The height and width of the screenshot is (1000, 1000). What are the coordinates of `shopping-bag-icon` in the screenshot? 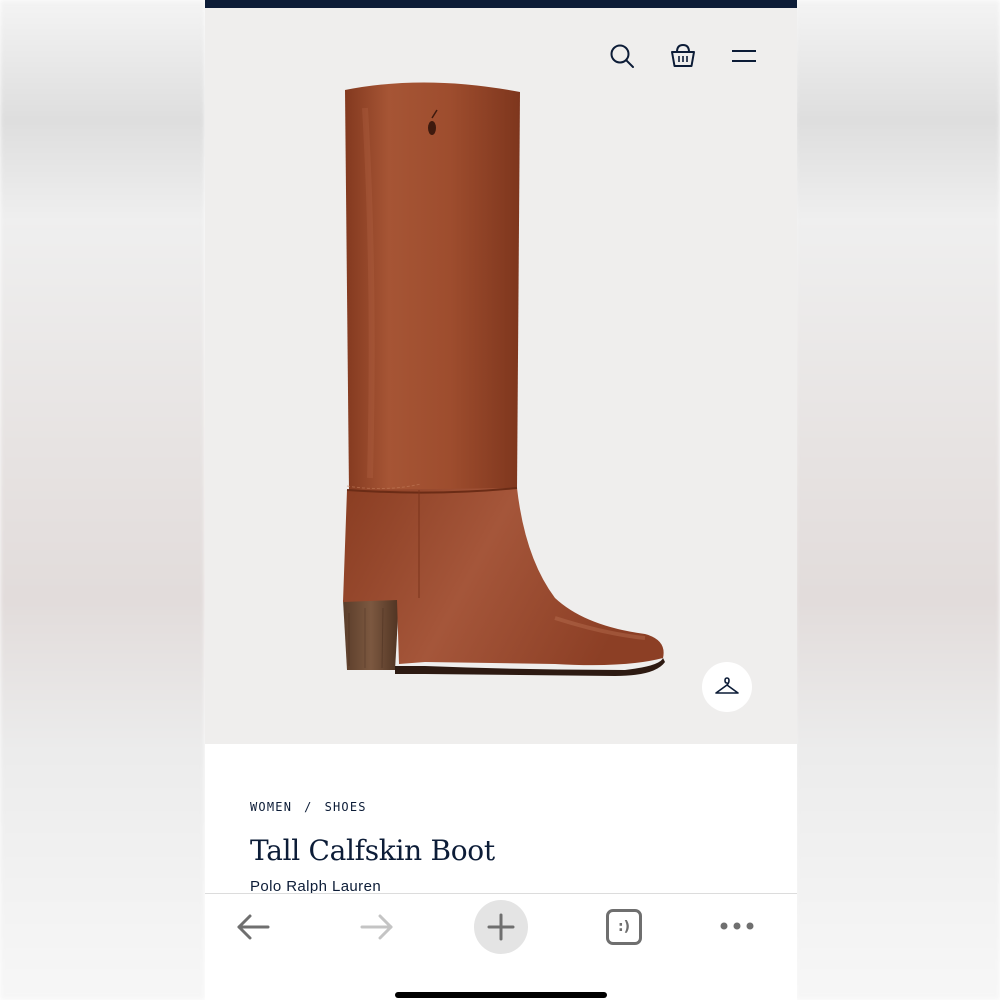 It's located at (683, 56).